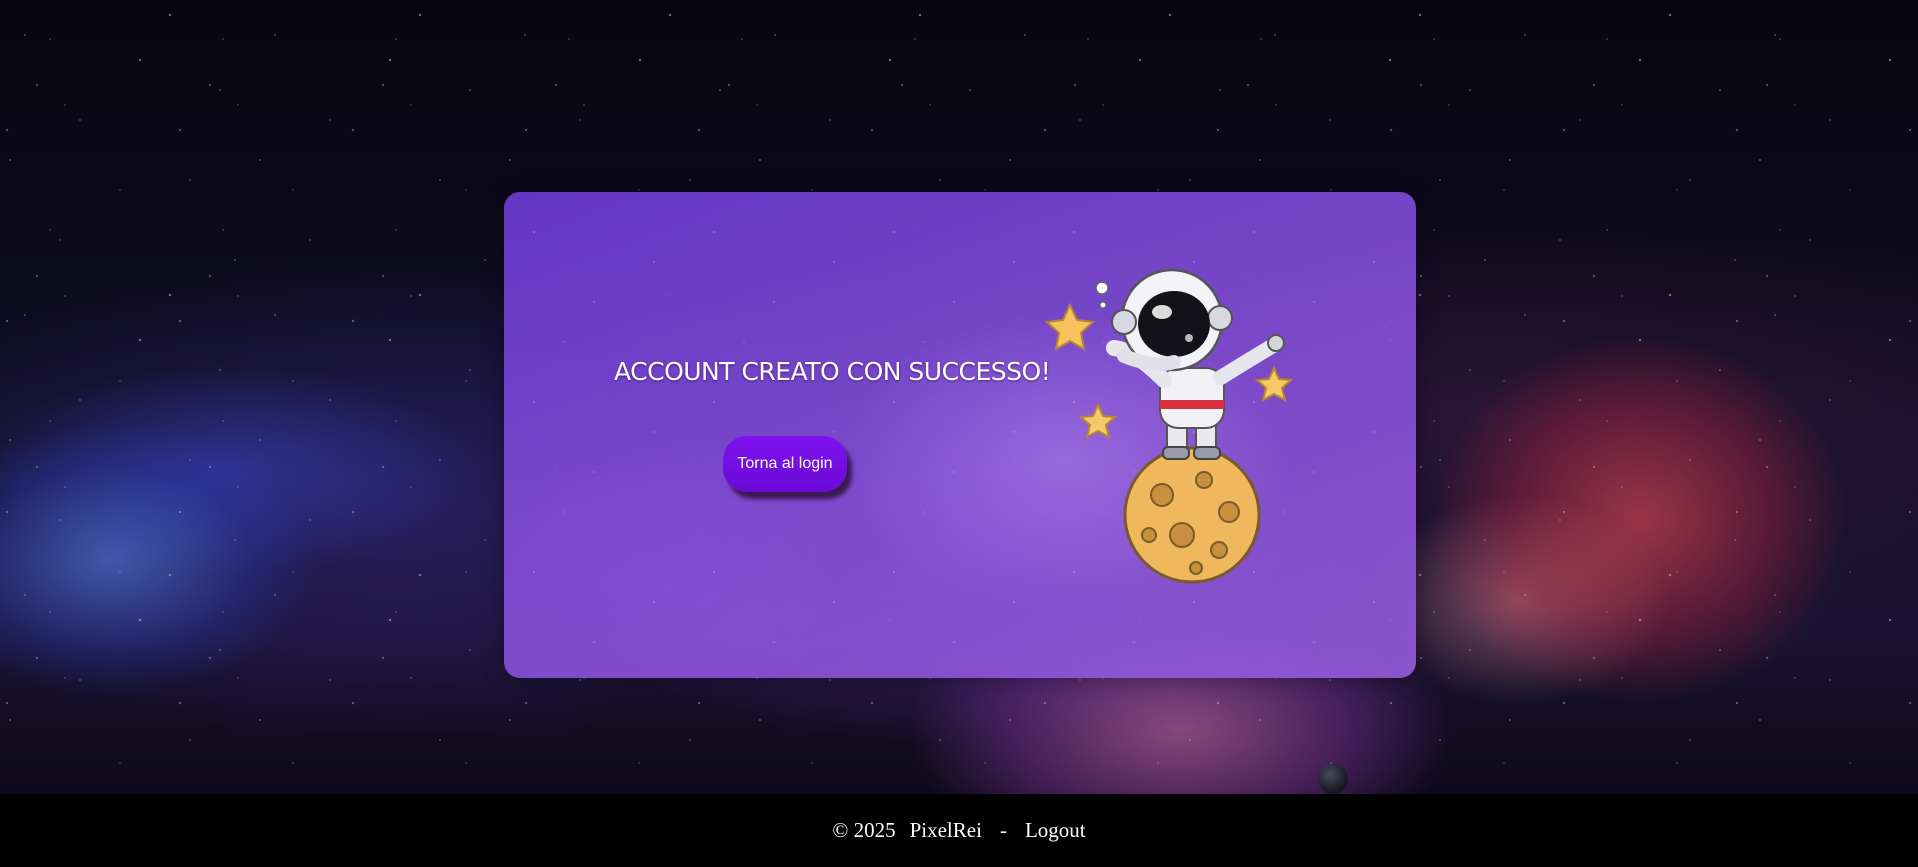  What do you see at coordinates (1055, 830) in the screenshot?
I see `logout-link: Logout` at bounding box center [1055, 830].